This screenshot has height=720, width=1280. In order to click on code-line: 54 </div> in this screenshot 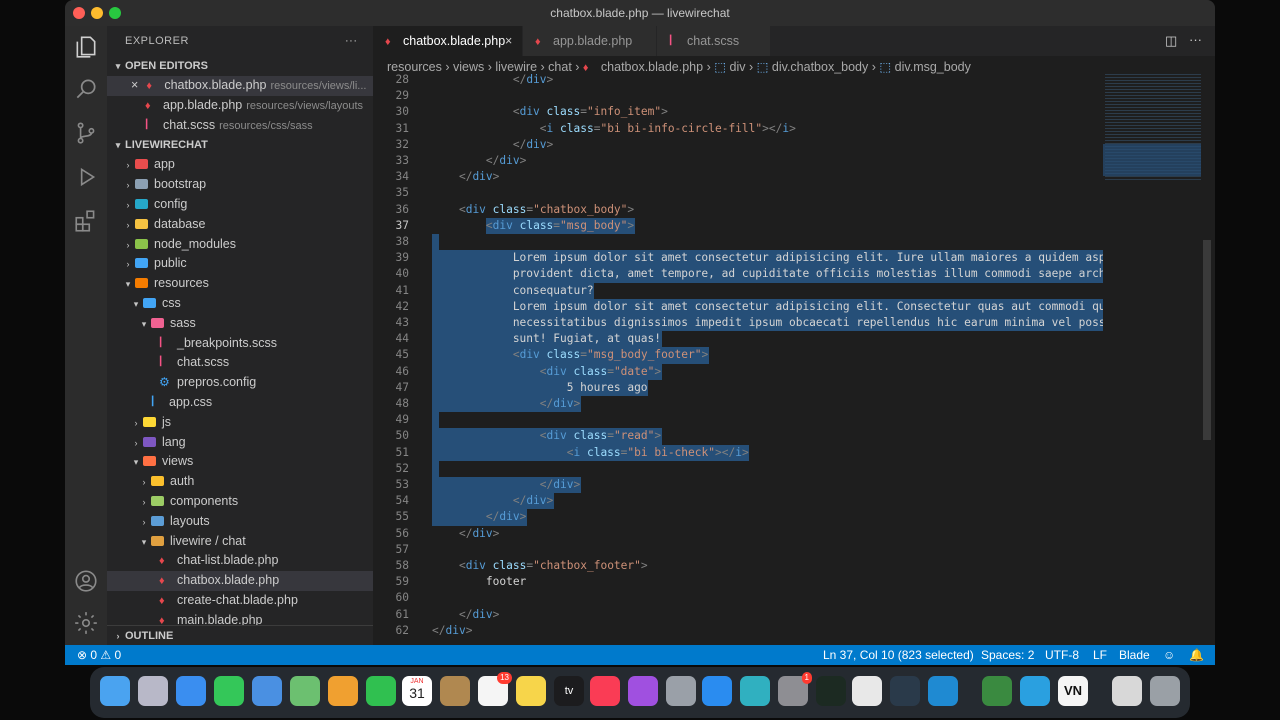, I will do `click(738, 501)`.